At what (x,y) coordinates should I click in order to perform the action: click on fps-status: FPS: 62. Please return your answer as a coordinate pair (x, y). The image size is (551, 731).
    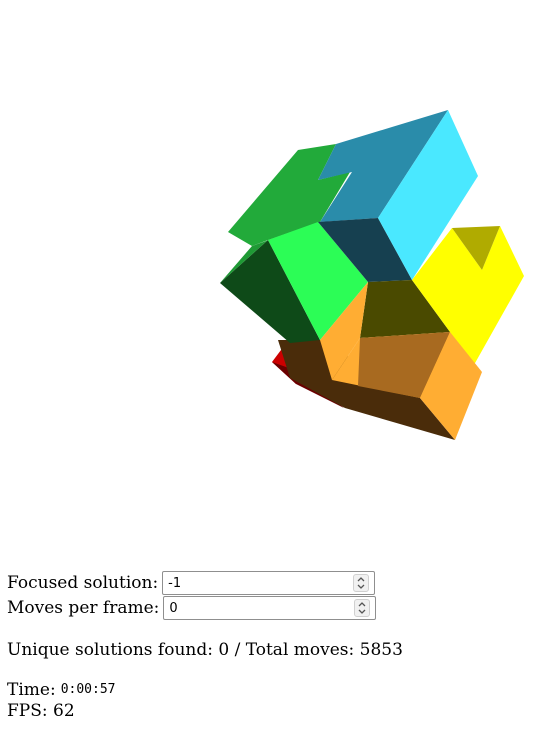
    Looking at the image, I should click on (41, 711).